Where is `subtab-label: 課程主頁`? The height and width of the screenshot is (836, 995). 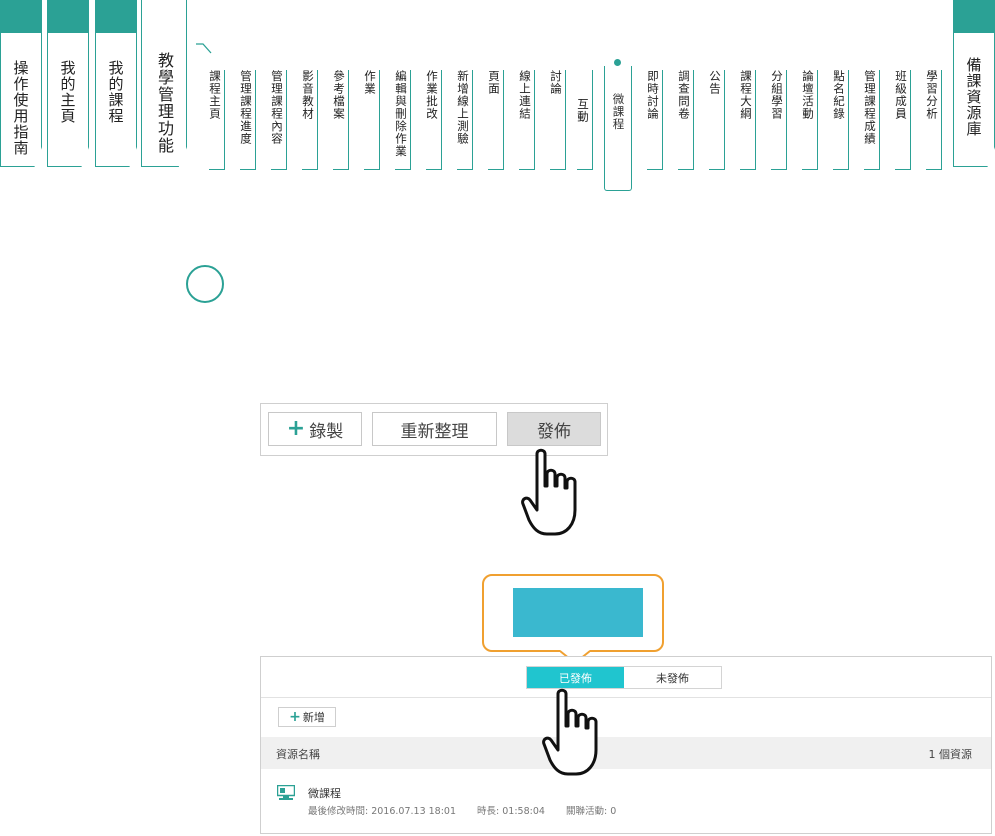
subtab-label: 課程主頁 is located at coordinates (215, 95).